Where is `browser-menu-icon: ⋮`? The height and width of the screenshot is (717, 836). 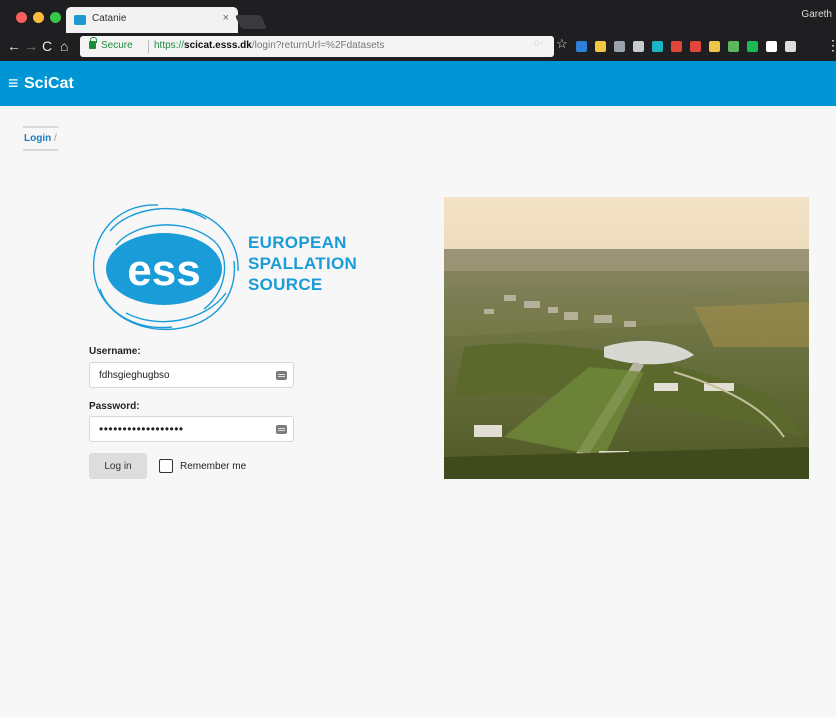 browser-menu-icon: ⋮ is located at coordinates (831, 45).